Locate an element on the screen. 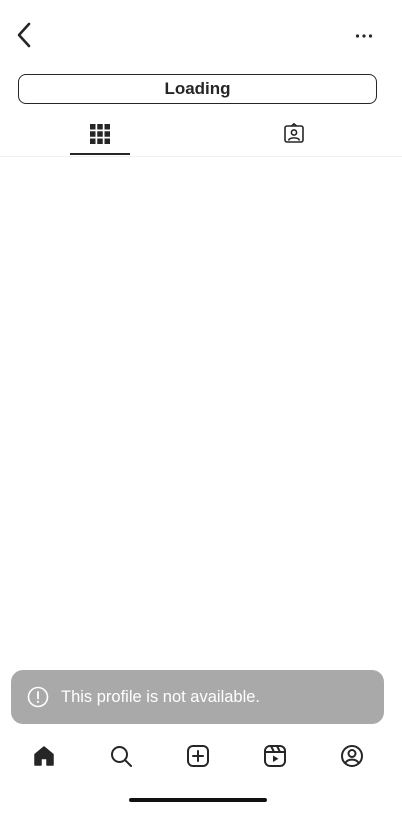 The height and width of the screenshot is (827, 402). reels-icon is located at coordinates (275, 756).